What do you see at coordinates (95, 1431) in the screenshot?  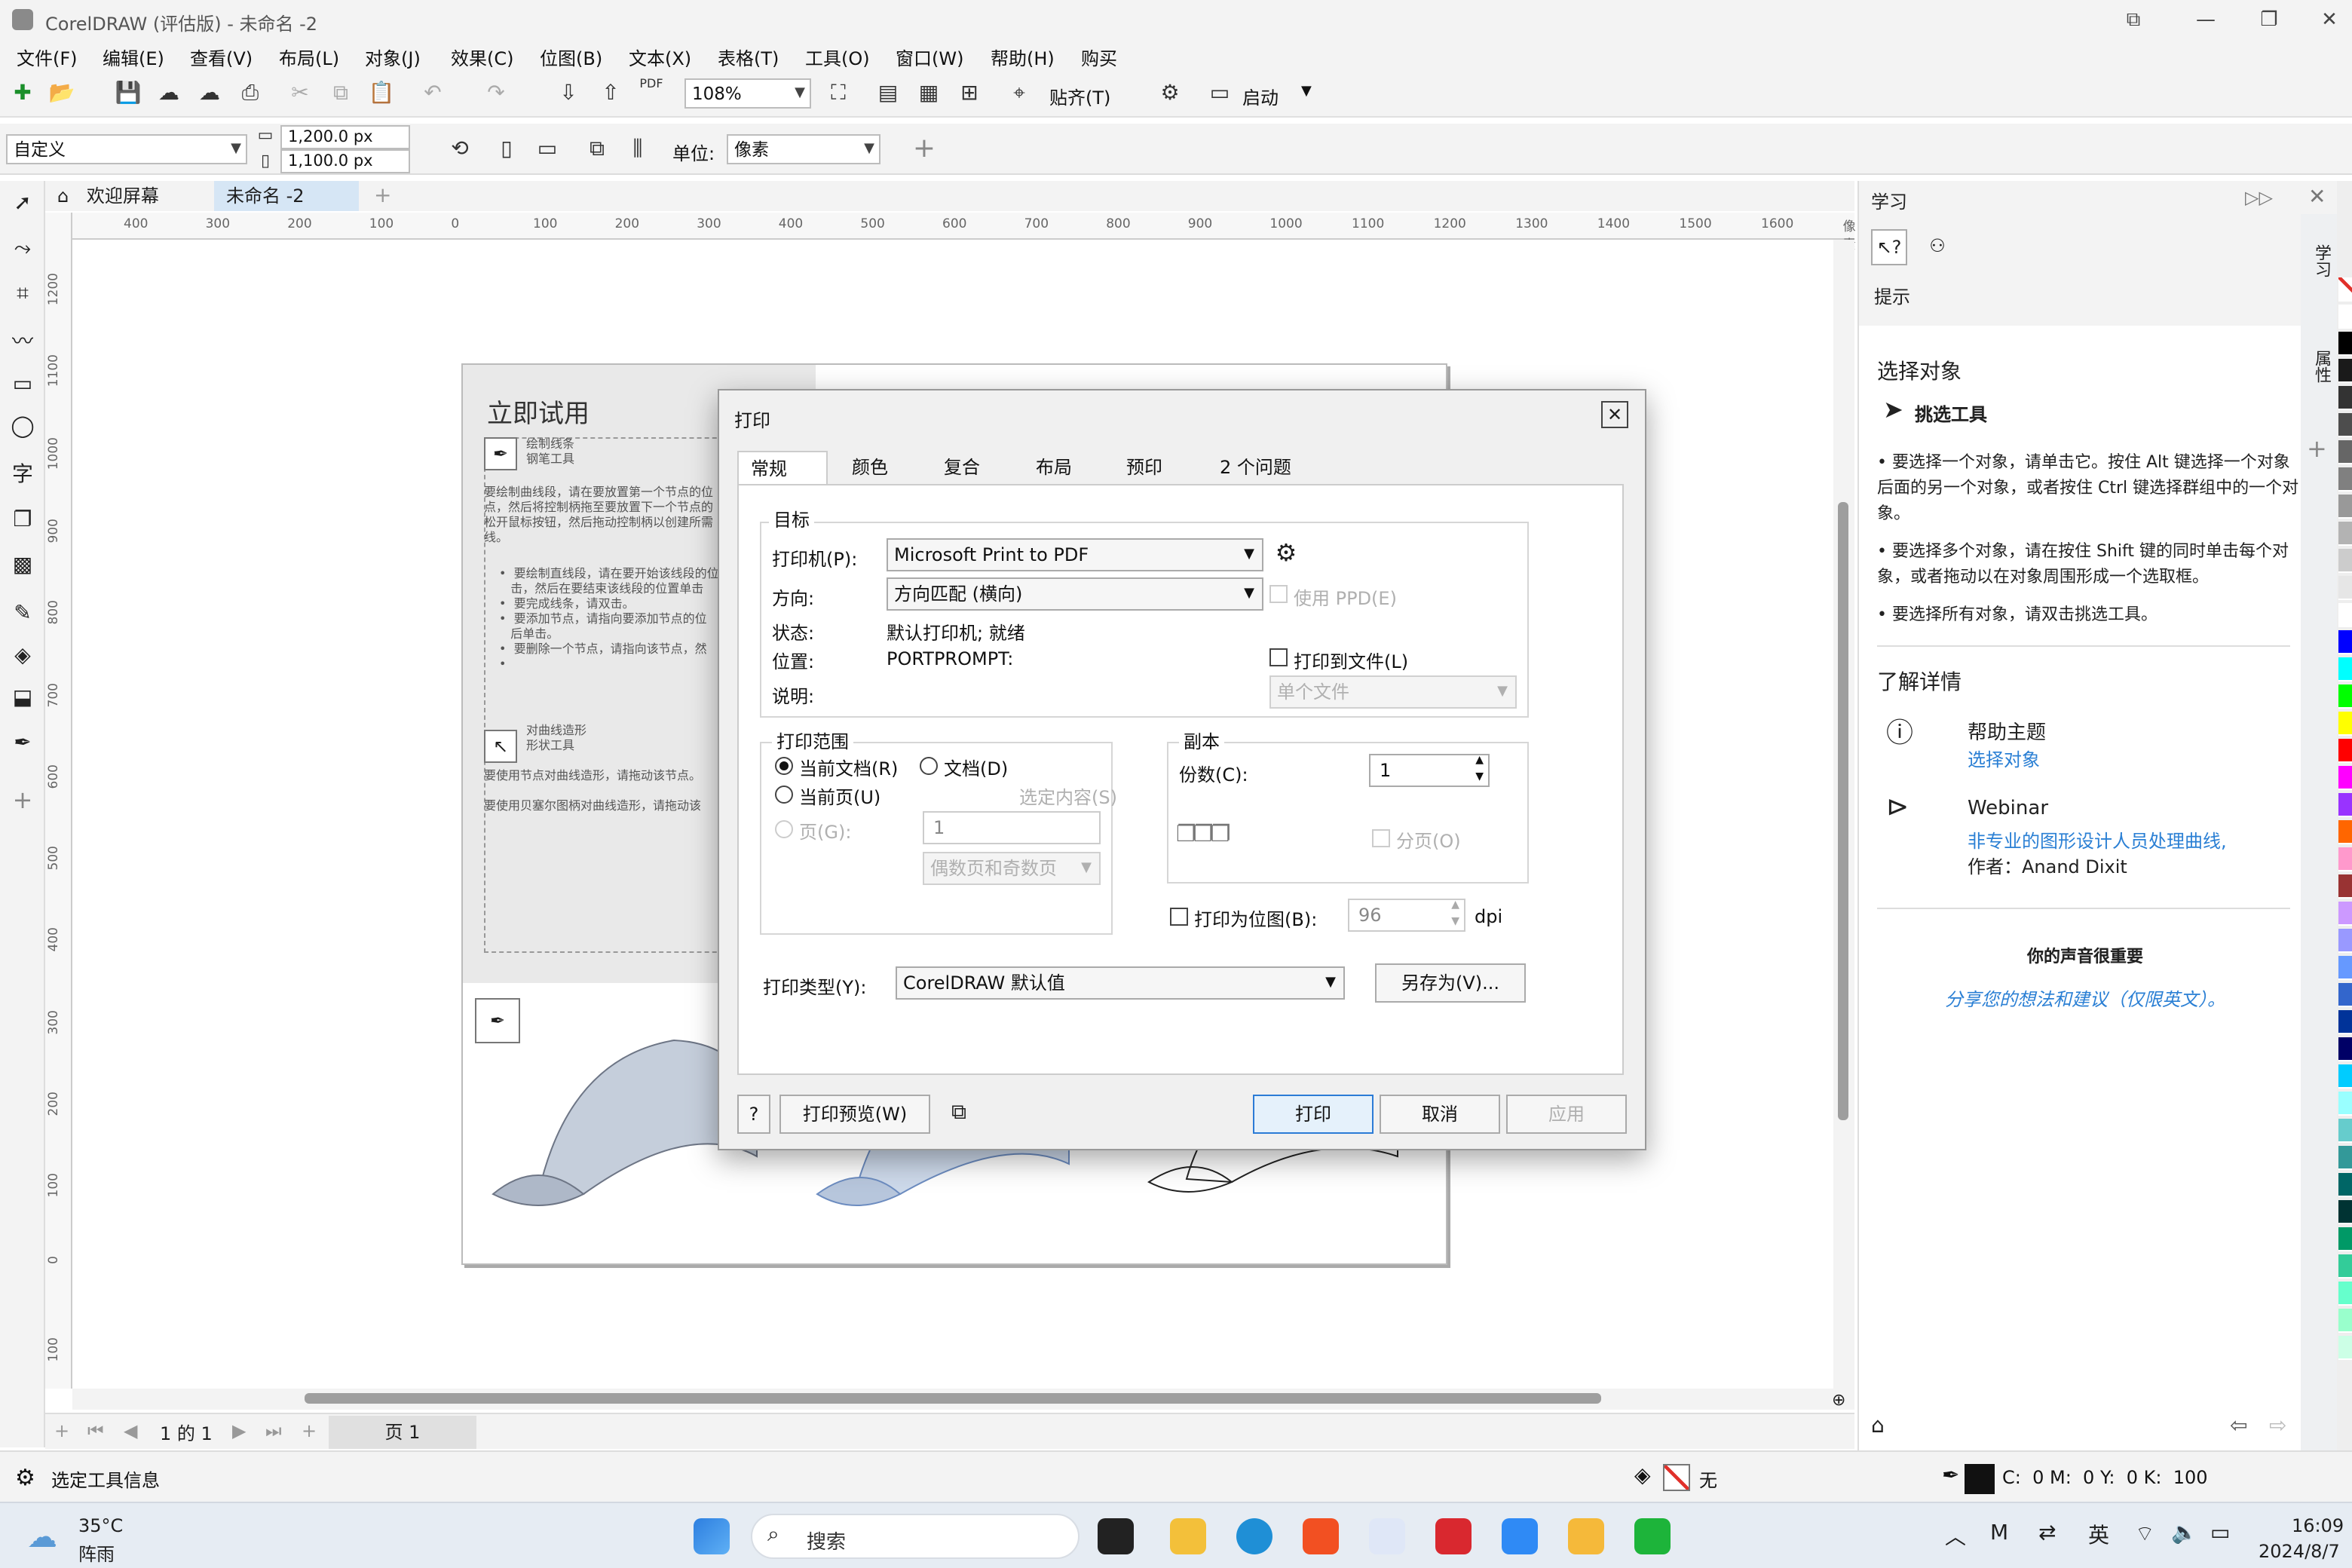 I see `first-page-icon: ⏮` at bounding box center [95, 1431].